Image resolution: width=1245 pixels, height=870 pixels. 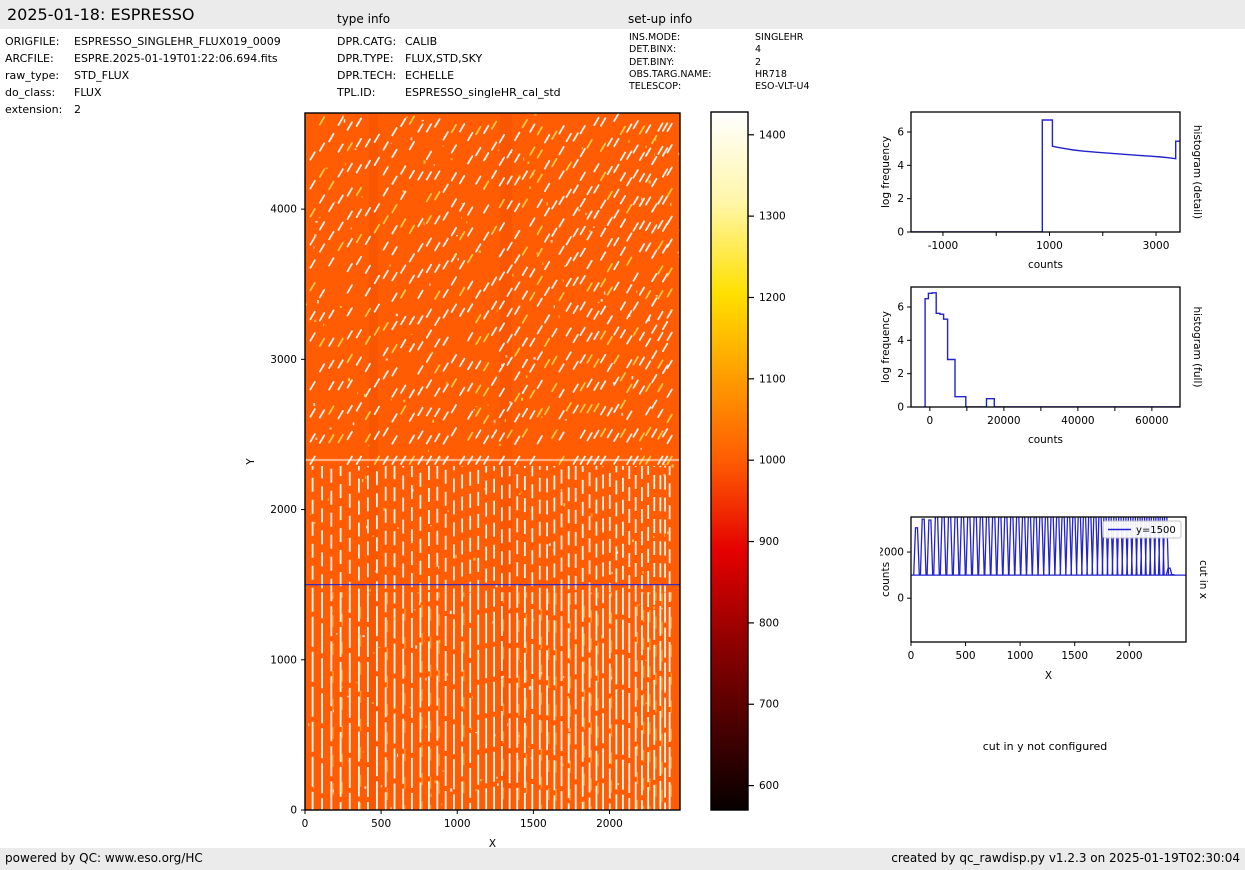 I want to click on x-axis-label: counts, so click(x=1045, y=440).